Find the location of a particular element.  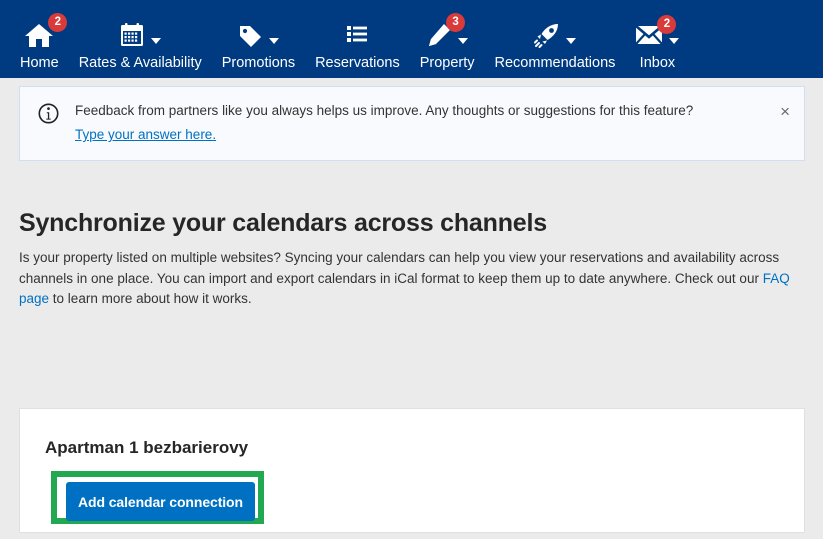

pencil-icon: 3 is located at coordinates (446, 30).